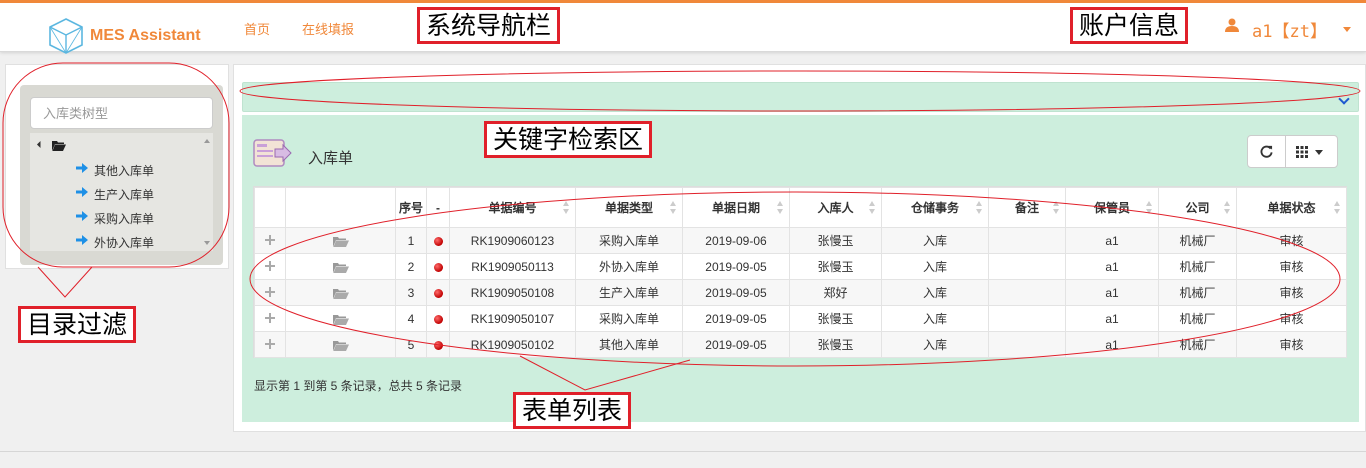 This screenshot has height=468, width=1366. What do you see at coordinates (1112, 207) in the screenshot?
I see `column-header-keeper: 保管员` at bounding box center [1112, 207].